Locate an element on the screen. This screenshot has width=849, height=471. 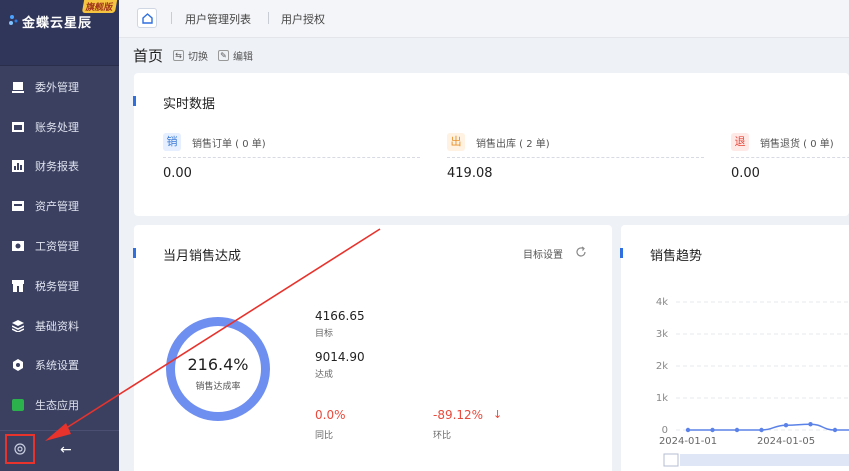
stat-value: 419.08 is located at coordinates (470, 173).